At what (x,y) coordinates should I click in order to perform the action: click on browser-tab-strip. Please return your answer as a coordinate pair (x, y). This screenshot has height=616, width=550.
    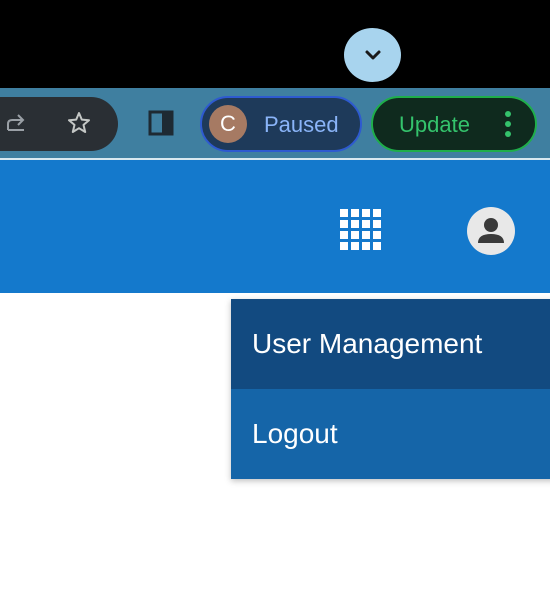
    Looking at the image, I should click on (275, 44).